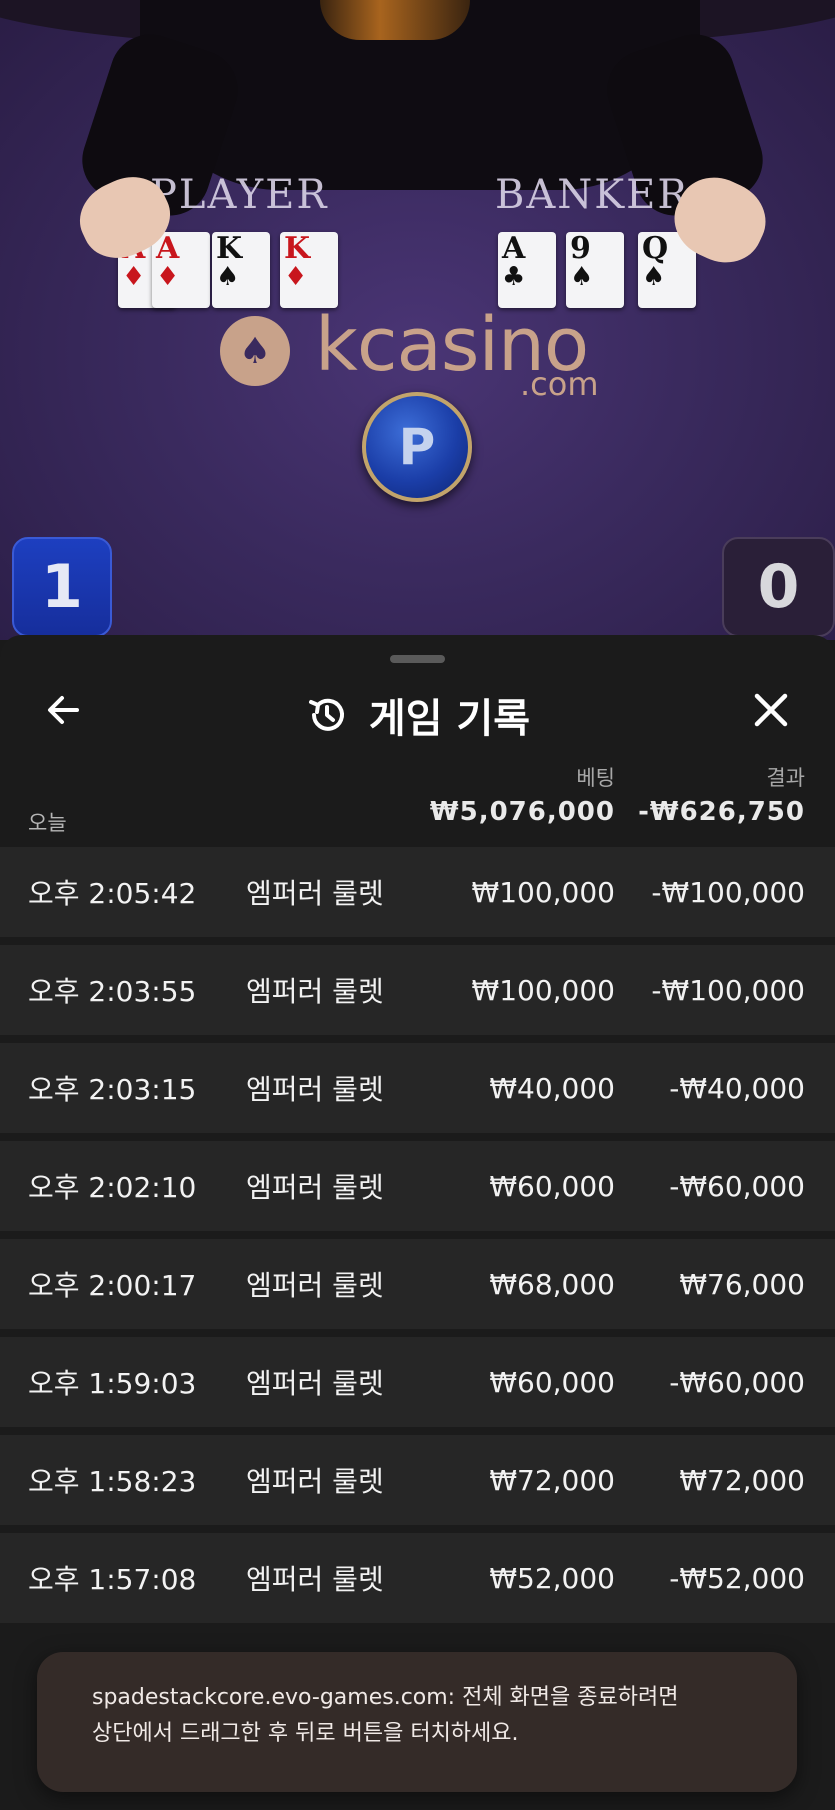 This screenshot has width=835, height=1810. Describe the element at coordinates (559, 384) in the screenshot. I see `logo-suffix: .com` at that location.